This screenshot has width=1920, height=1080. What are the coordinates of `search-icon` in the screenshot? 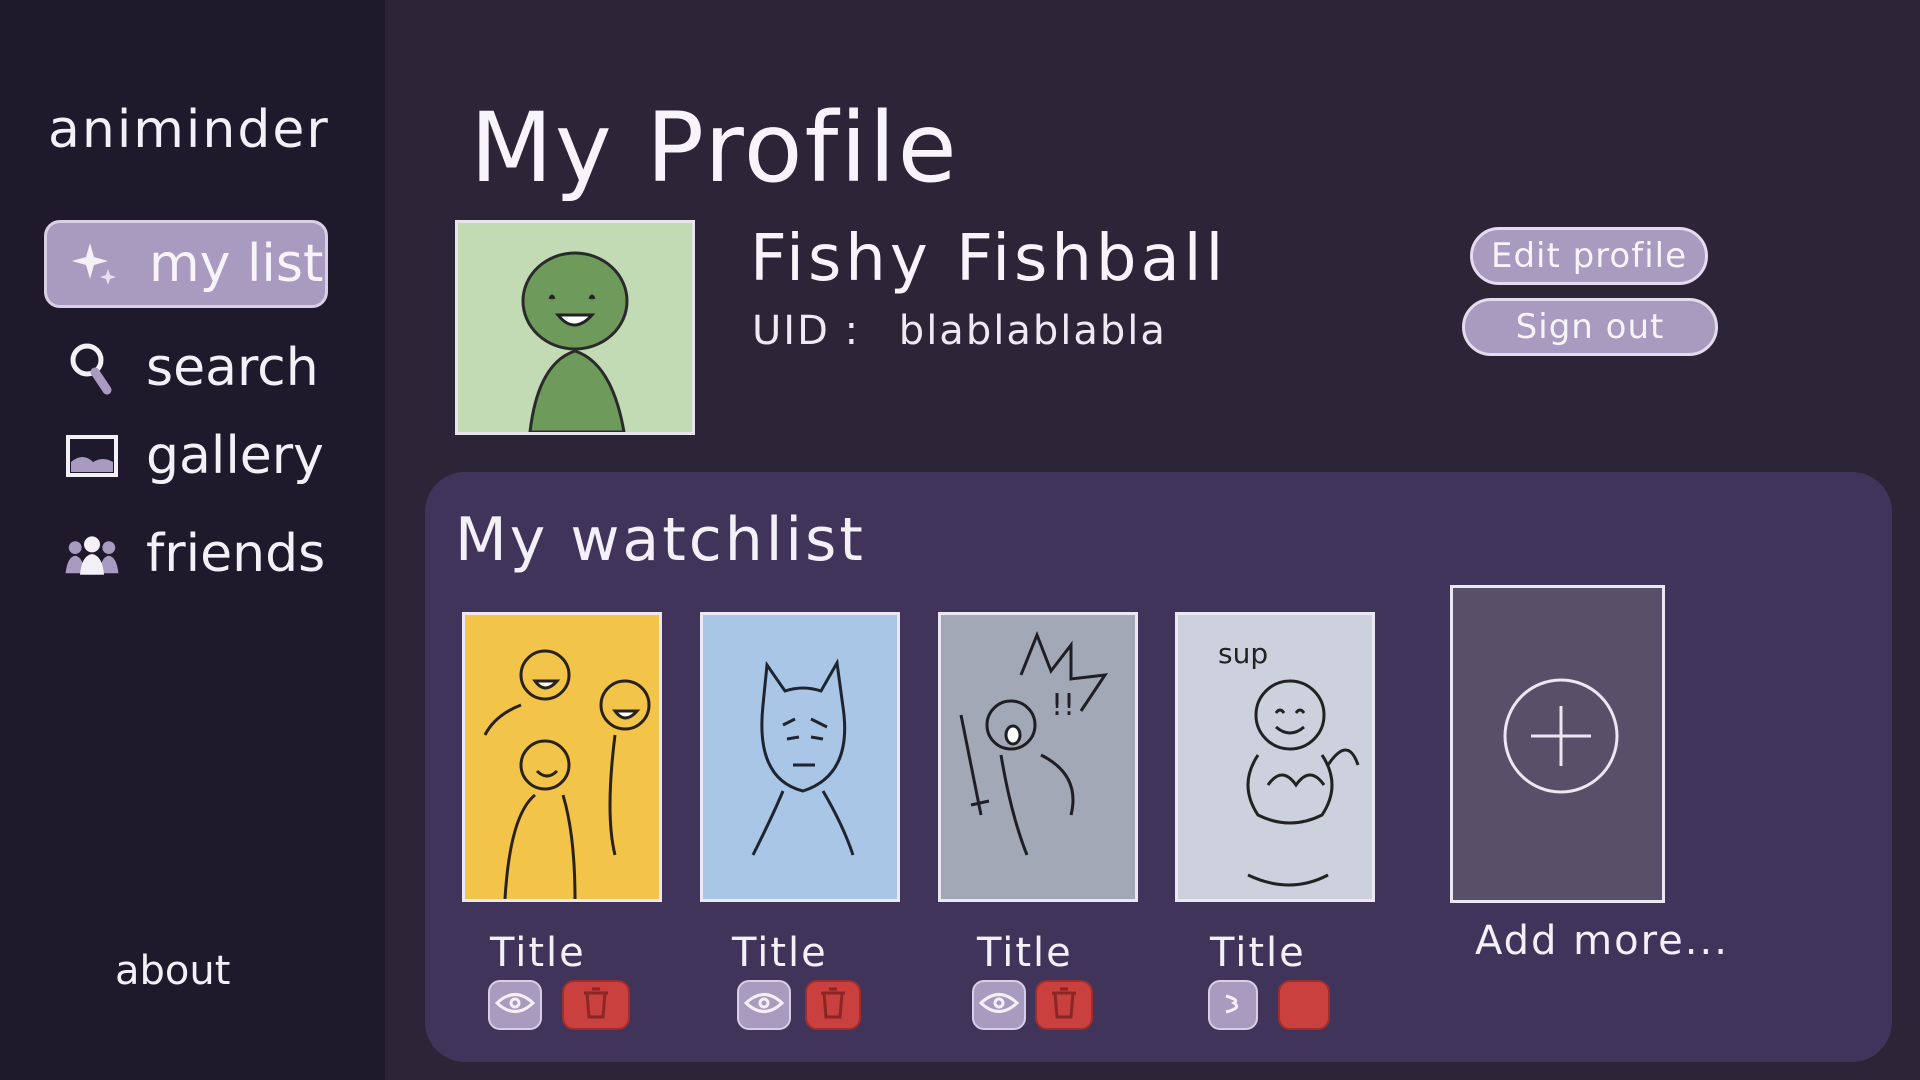 It's located at (92, 368).